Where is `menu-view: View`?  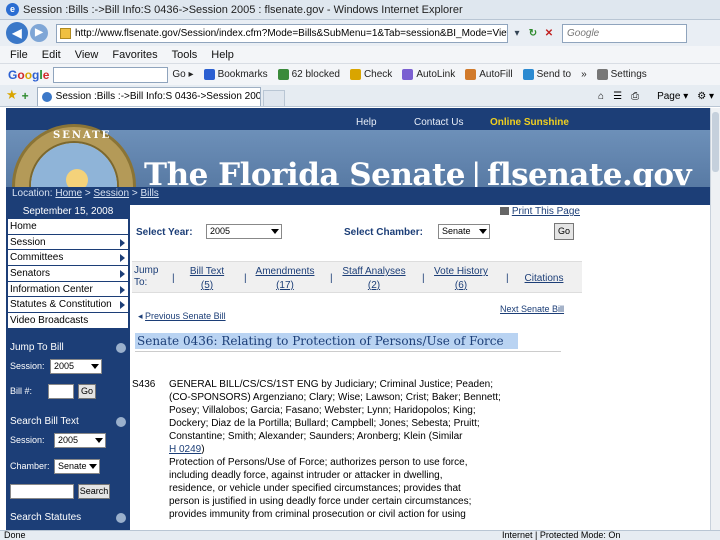 menu-view: View is located at coordinates (87, 55).